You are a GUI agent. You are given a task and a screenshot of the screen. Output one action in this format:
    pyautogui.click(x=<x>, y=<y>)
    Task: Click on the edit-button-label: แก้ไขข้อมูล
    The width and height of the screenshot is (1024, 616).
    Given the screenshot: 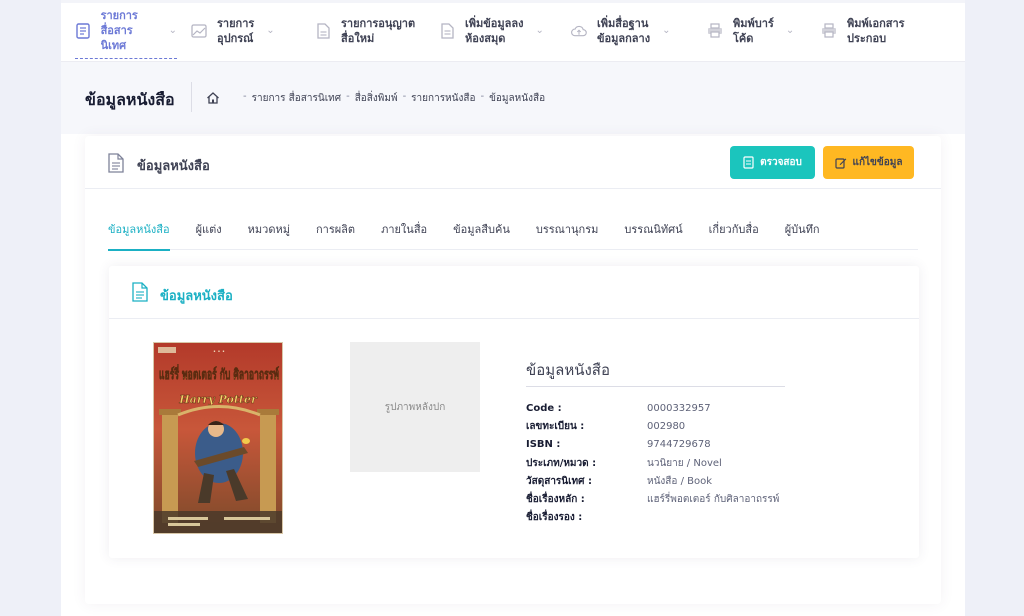 What is the action you would take?
    pyautogui.click(x=877, y=162)
    